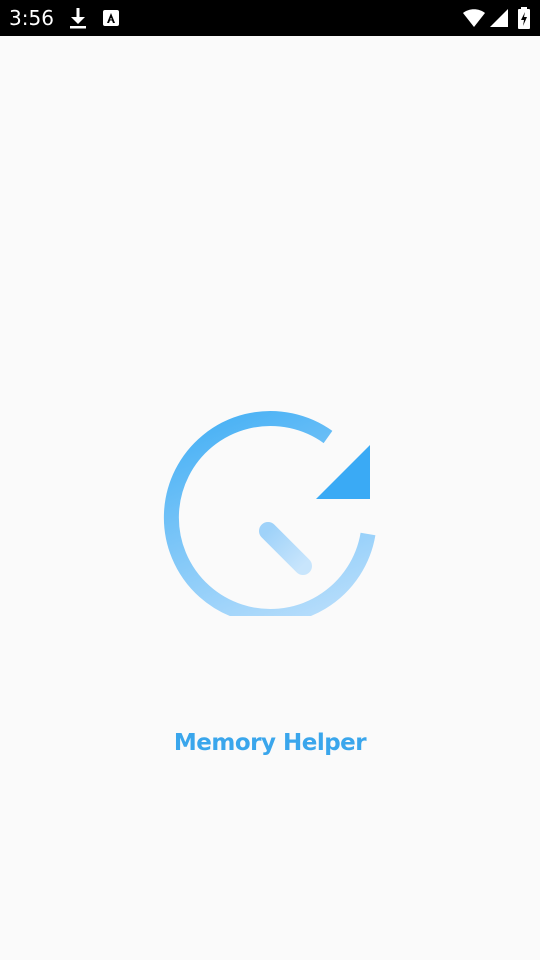  I want to click on signal-icon, so click(499, 18).